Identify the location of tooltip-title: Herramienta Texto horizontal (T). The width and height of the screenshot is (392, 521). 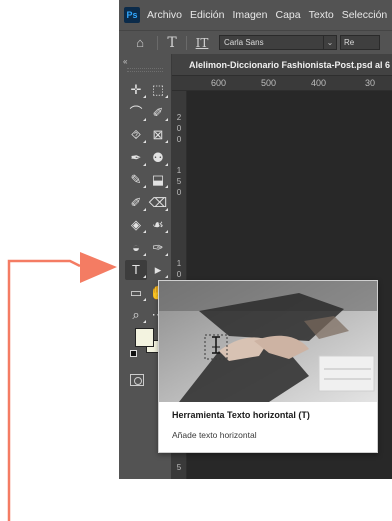
(241, 415).